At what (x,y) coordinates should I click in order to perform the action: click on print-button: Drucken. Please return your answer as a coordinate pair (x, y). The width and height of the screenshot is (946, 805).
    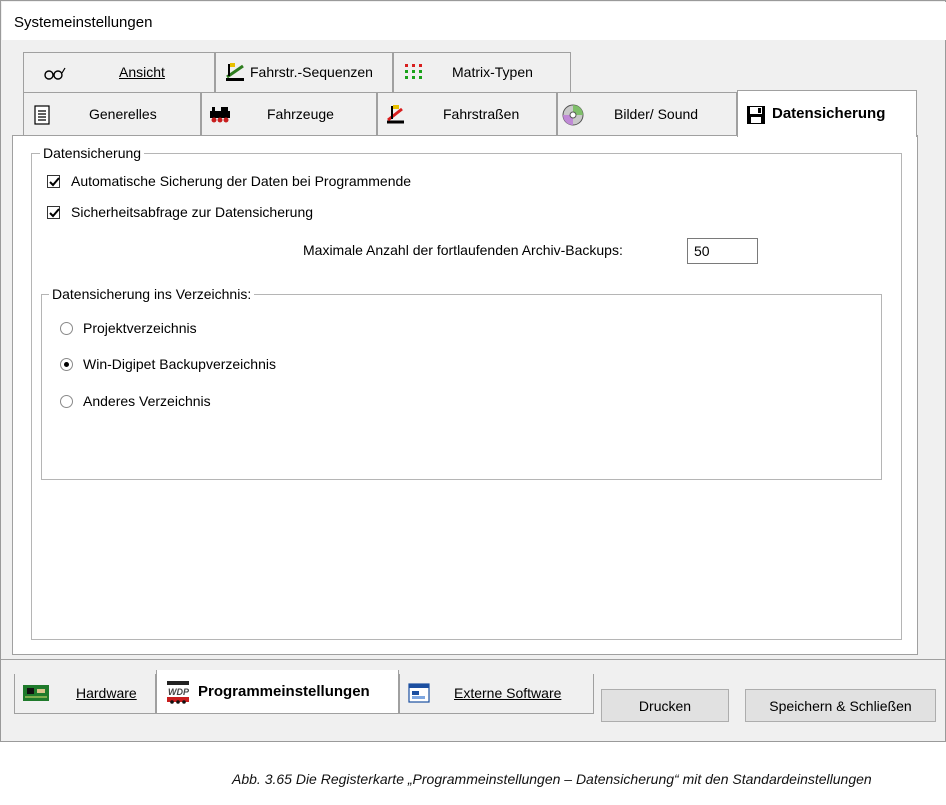
    Looking at the image, I should click on (665, 705).